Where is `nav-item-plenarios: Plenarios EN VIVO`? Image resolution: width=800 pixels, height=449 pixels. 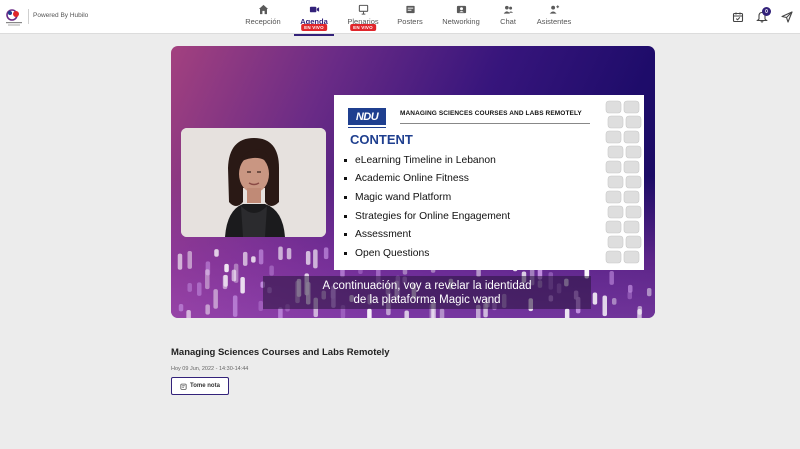 nav-item-plenarios: Plenarios EN VIVO is located at coordinates (363, 18).